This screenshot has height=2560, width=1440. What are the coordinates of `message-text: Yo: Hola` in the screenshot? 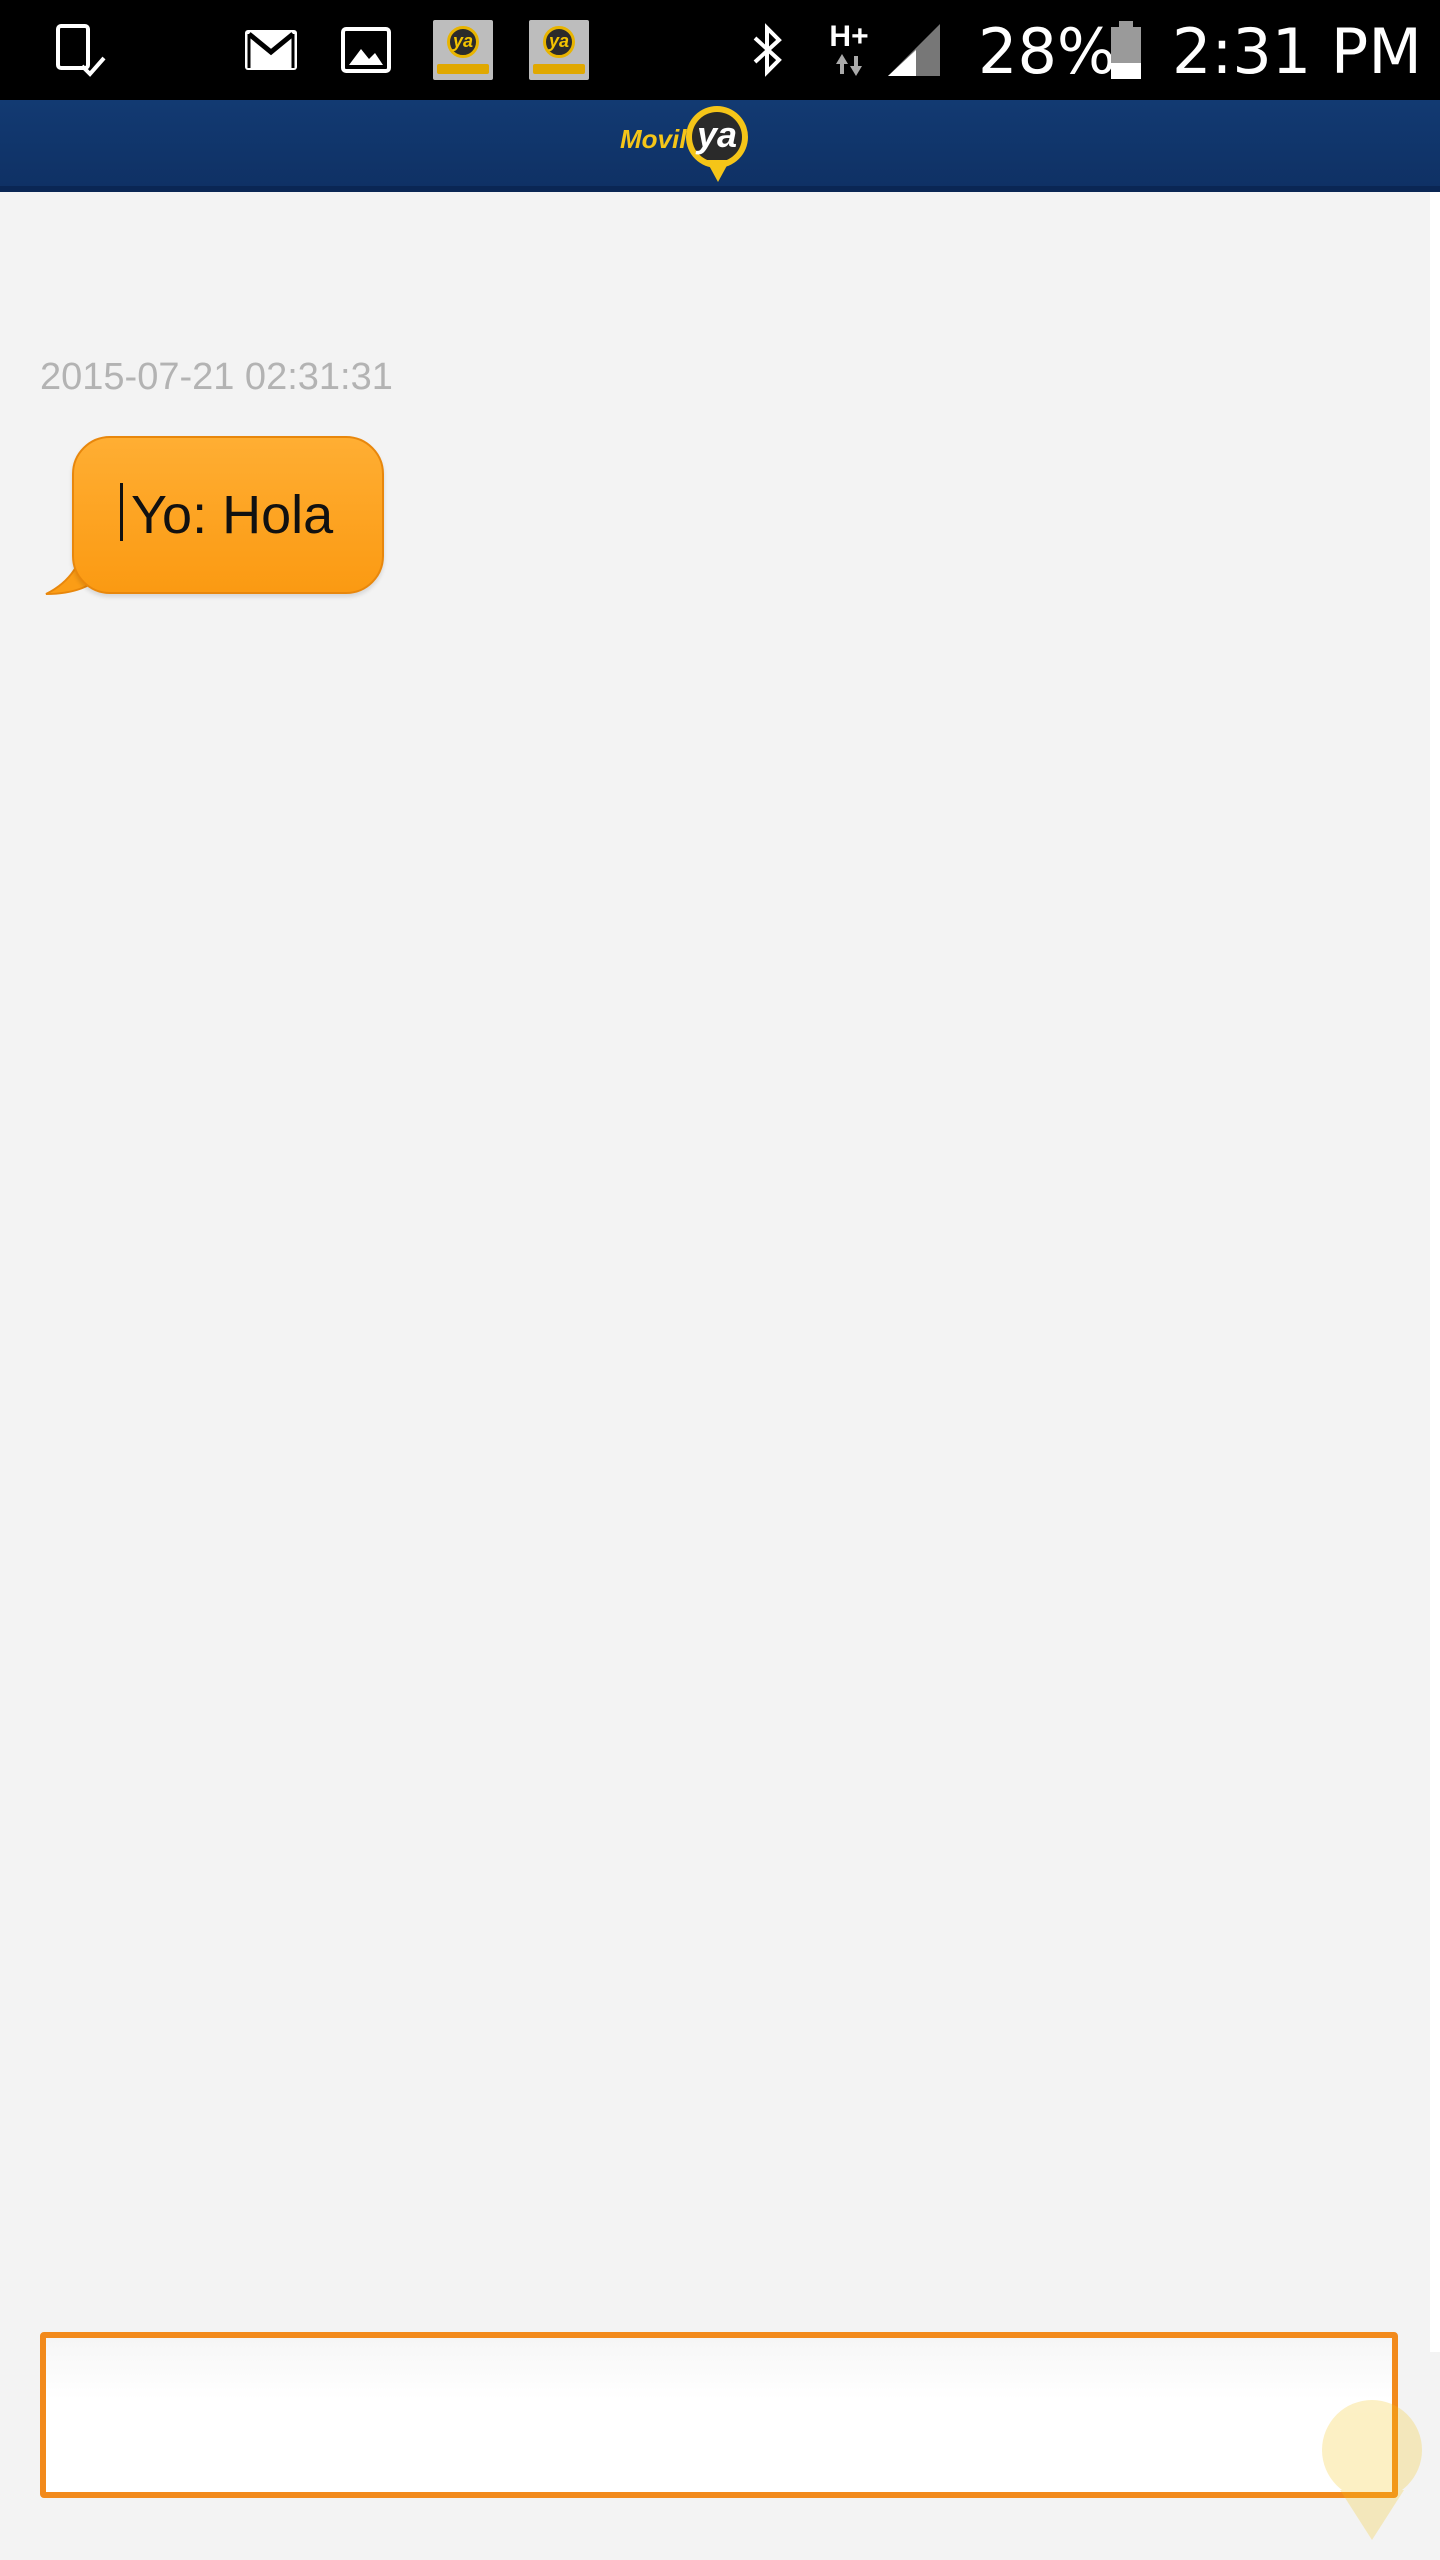 It's located at (226, 515).